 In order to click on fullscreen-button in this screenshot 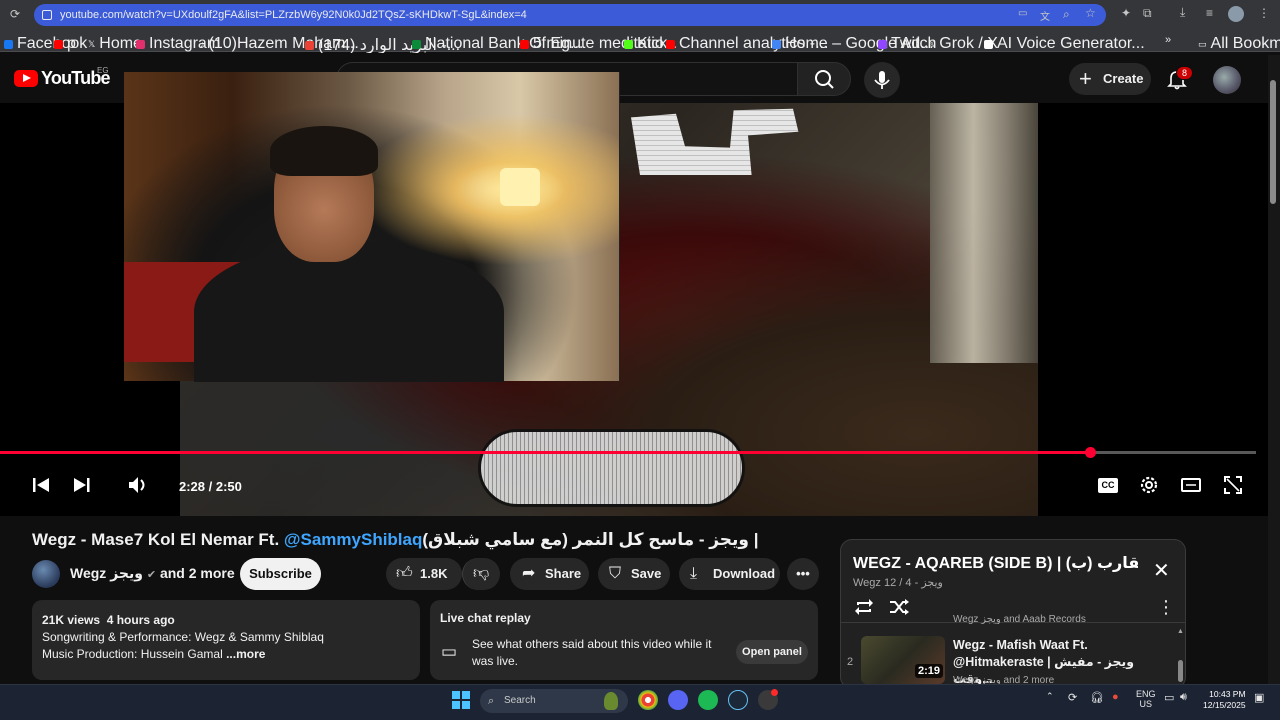, I will do `click(1233, 485)`.